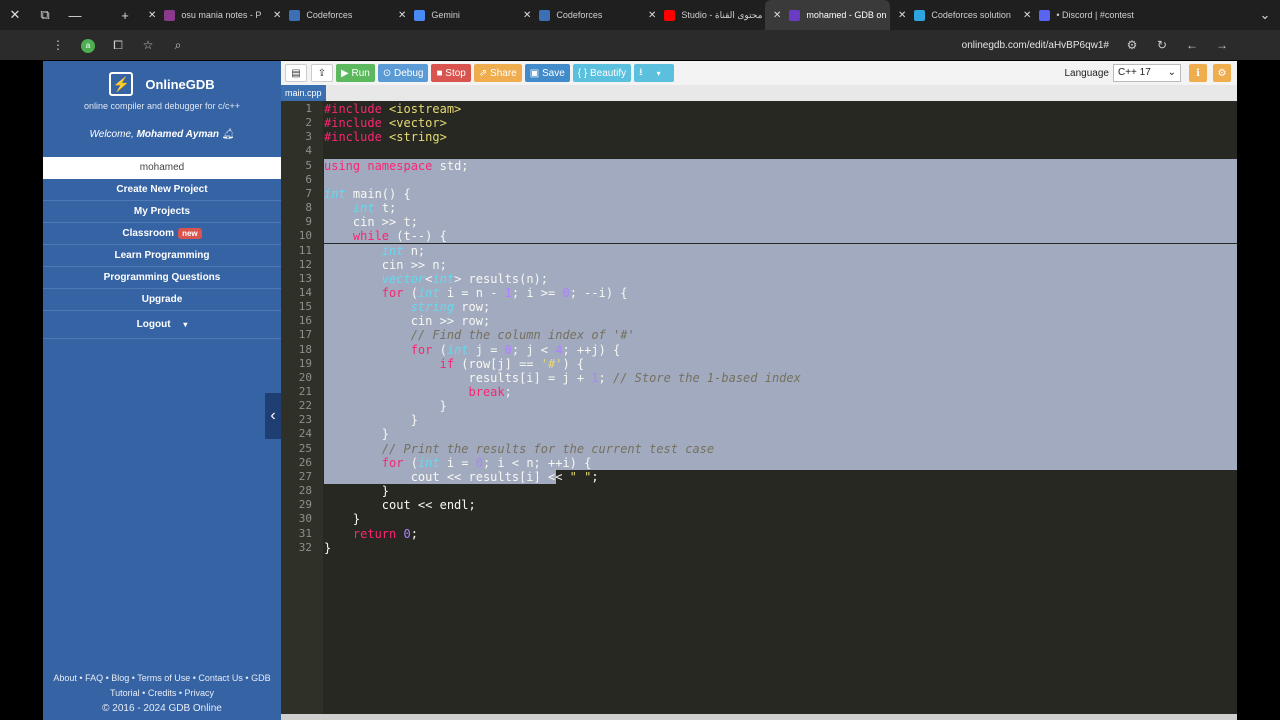 The width and height of the screenshot is (1280, 720). What do you see at coordinates (654, 73) in the screenshot?
I see `download-button: ⭳ ▾` at bounding box center [654, 73].